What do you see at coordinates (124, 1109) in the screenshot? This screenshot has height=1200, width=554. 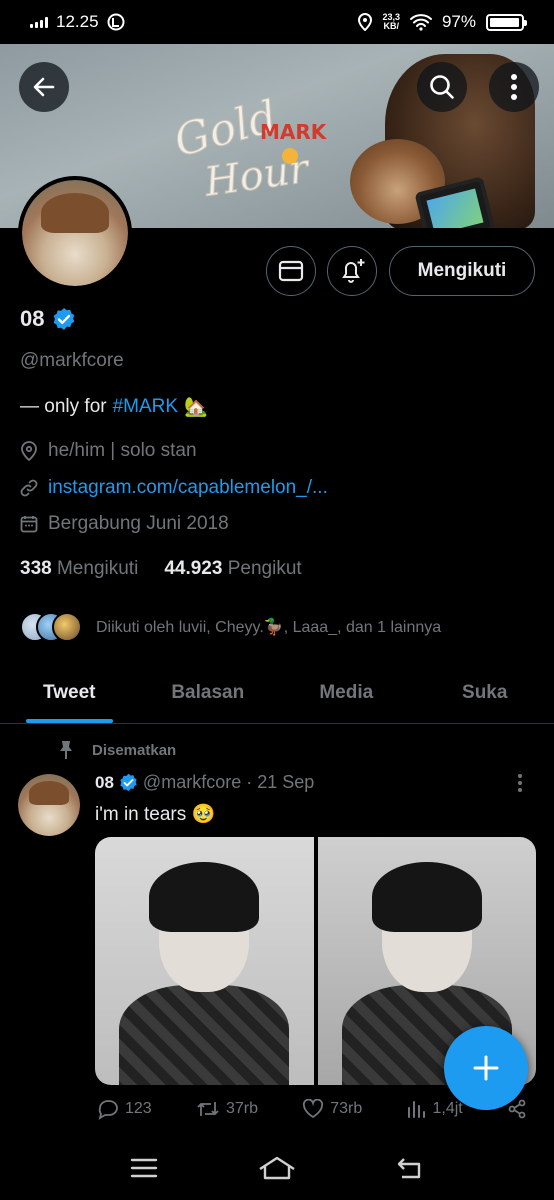 I see `reply-action: 123` at bounding box center [124, 1109].